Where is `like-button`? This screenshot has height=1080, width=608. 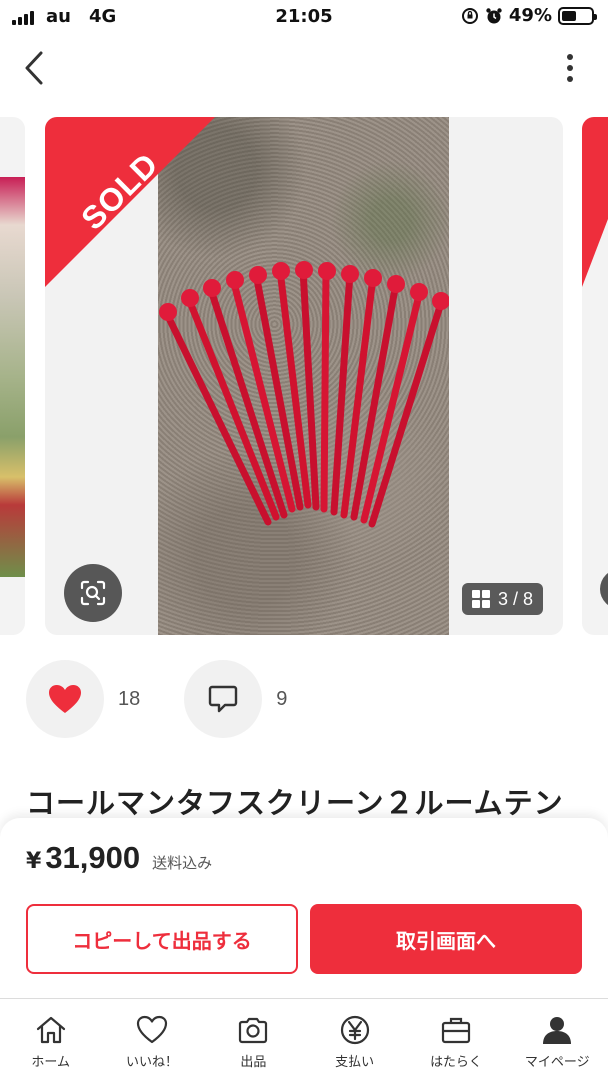
like-button is located at coordinates (65, 699).